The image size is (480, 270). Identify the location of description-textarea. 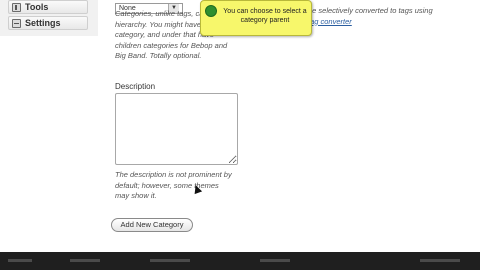
(176, 129).